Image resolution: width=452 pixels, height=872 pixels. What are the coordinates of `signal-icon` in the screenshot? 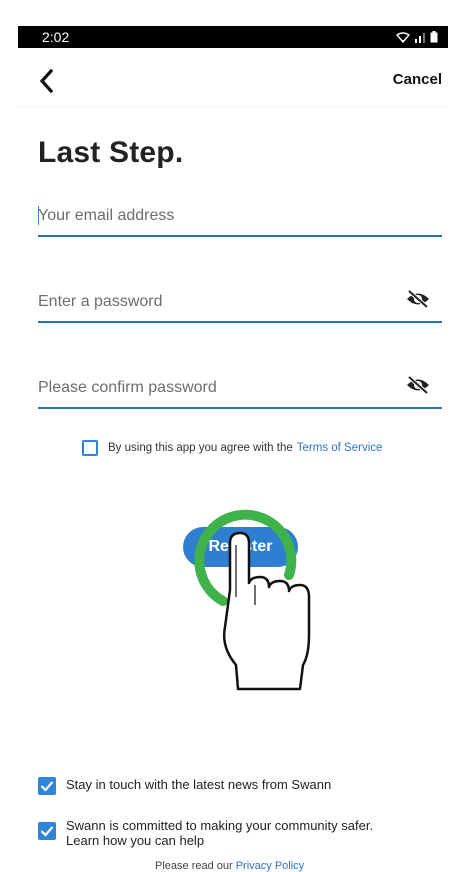 It's located at (420, 37).